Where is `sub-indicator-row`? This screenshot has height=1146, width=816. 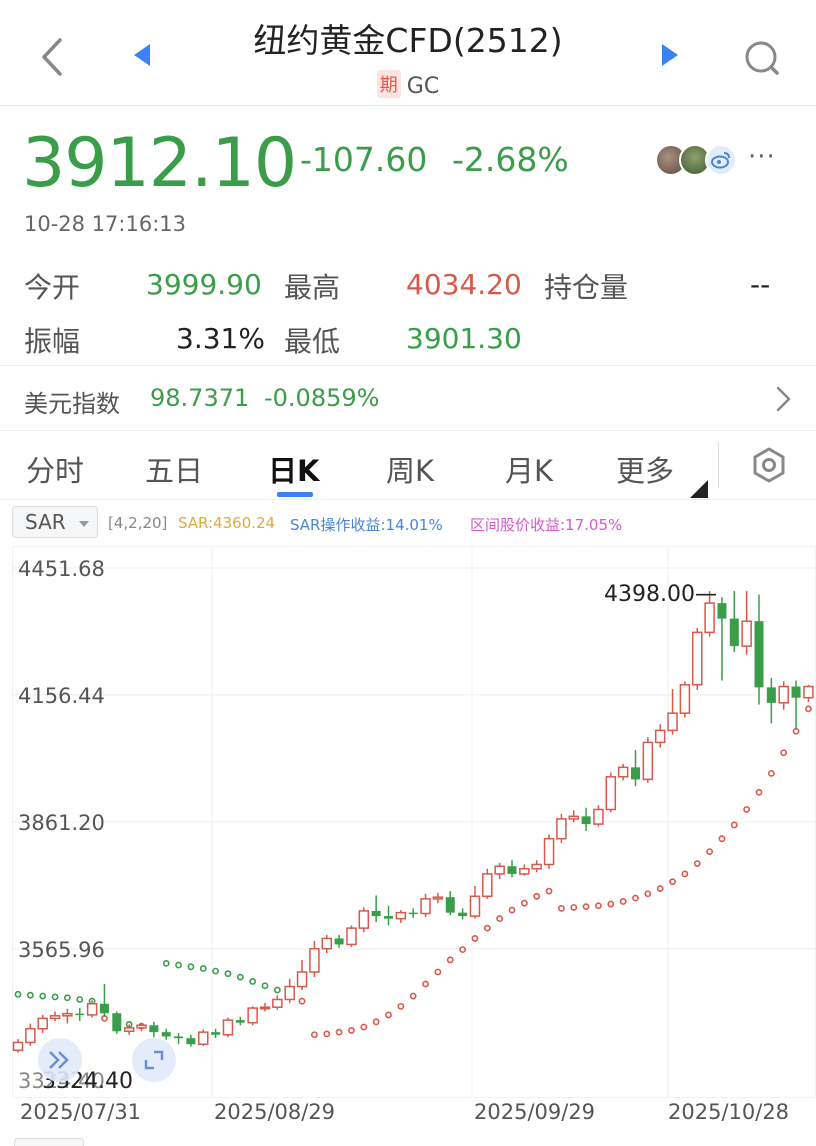 sub-indicator-row is located at coordinates (408, 1140).